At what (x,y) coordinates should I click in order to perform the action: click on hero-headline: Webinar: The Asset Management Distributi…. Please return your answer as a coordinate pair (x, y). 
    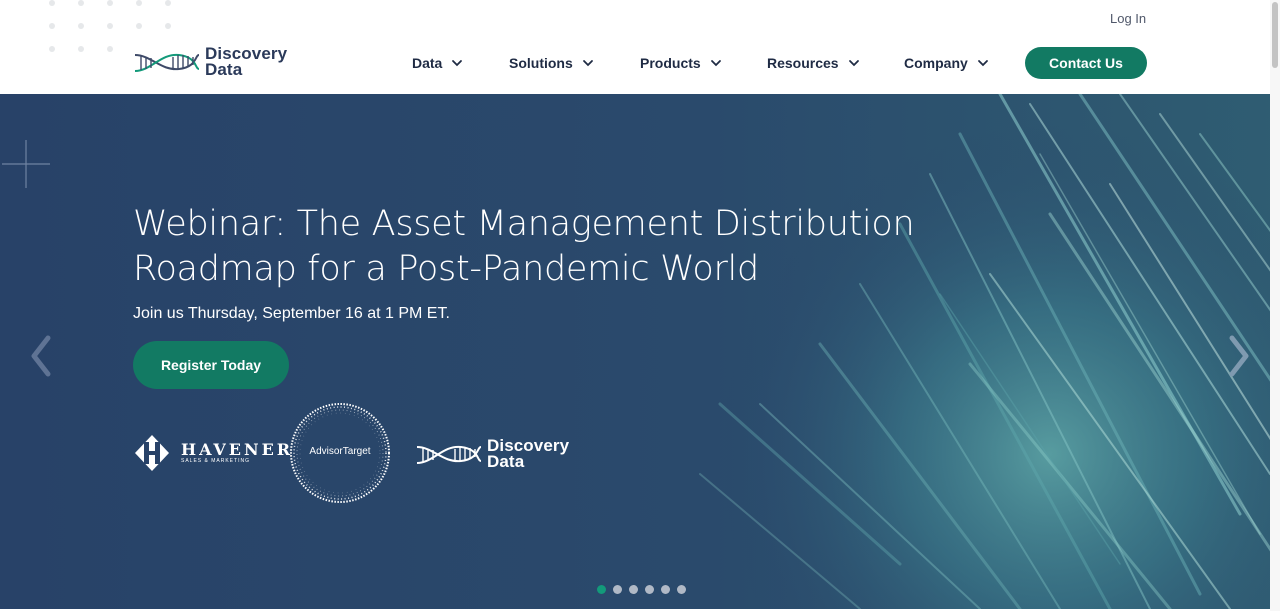
    Looking at the image, I should click on (533, 247).